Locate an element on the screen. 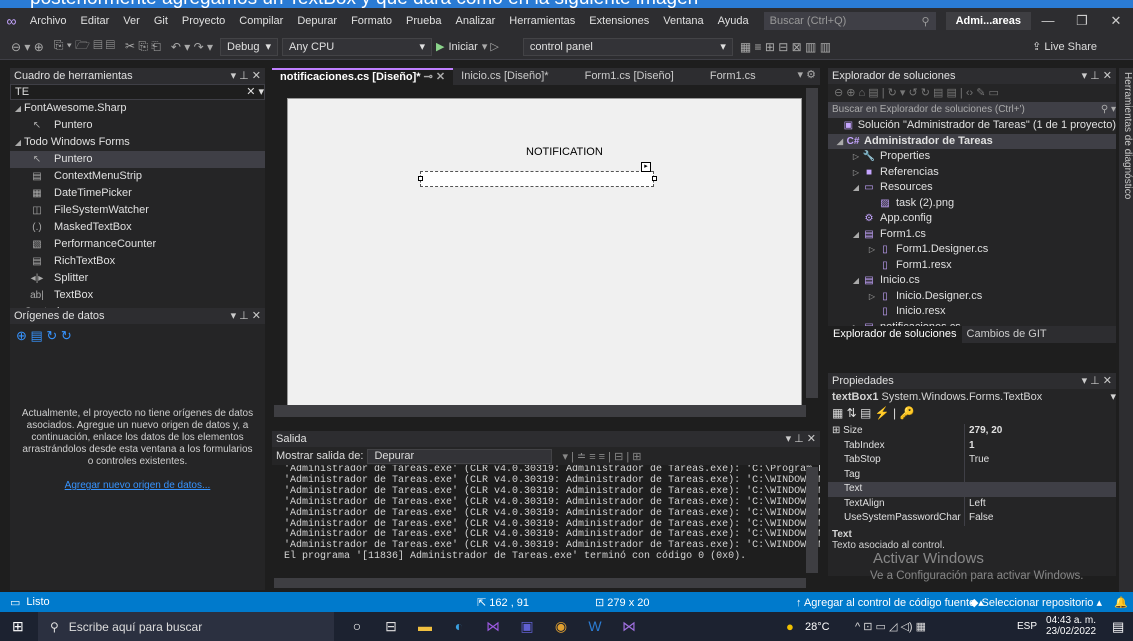  toolbox-group: ◢ FontAwesome.Sharp is located at coordinates (137, 108).